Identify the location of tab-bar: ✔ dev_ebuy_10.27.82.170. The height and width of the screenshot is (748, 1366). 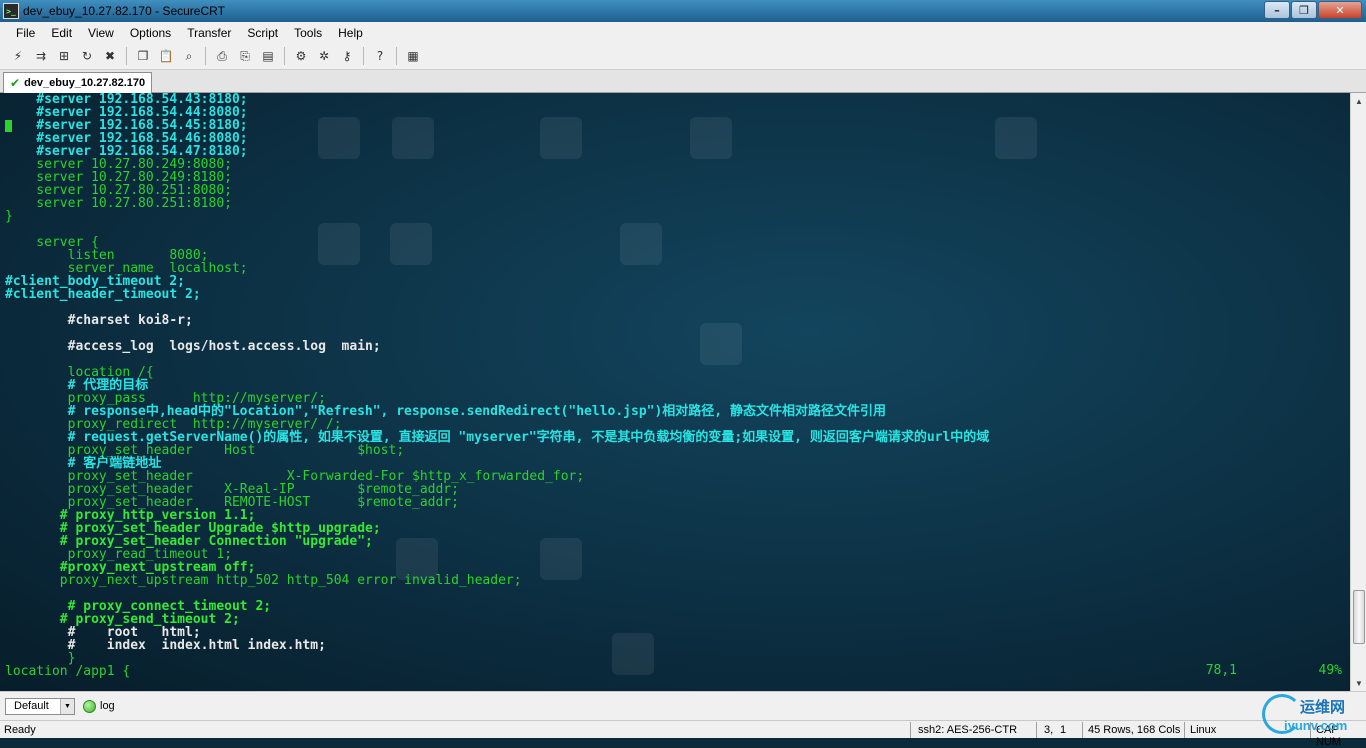
(683, 81).